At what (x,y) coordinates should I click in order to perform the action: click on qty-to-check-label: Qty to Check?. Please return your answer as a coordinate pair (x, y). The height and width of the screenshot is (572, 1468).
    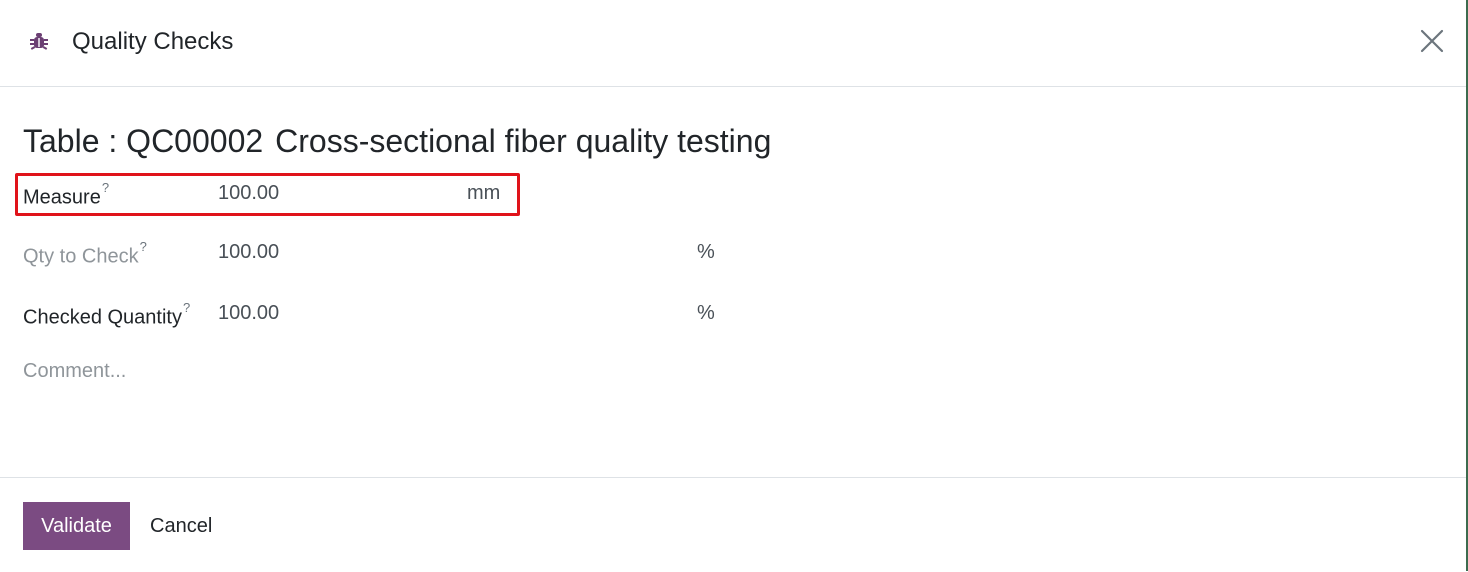
    Looking at the image, I should click on (85, 253).